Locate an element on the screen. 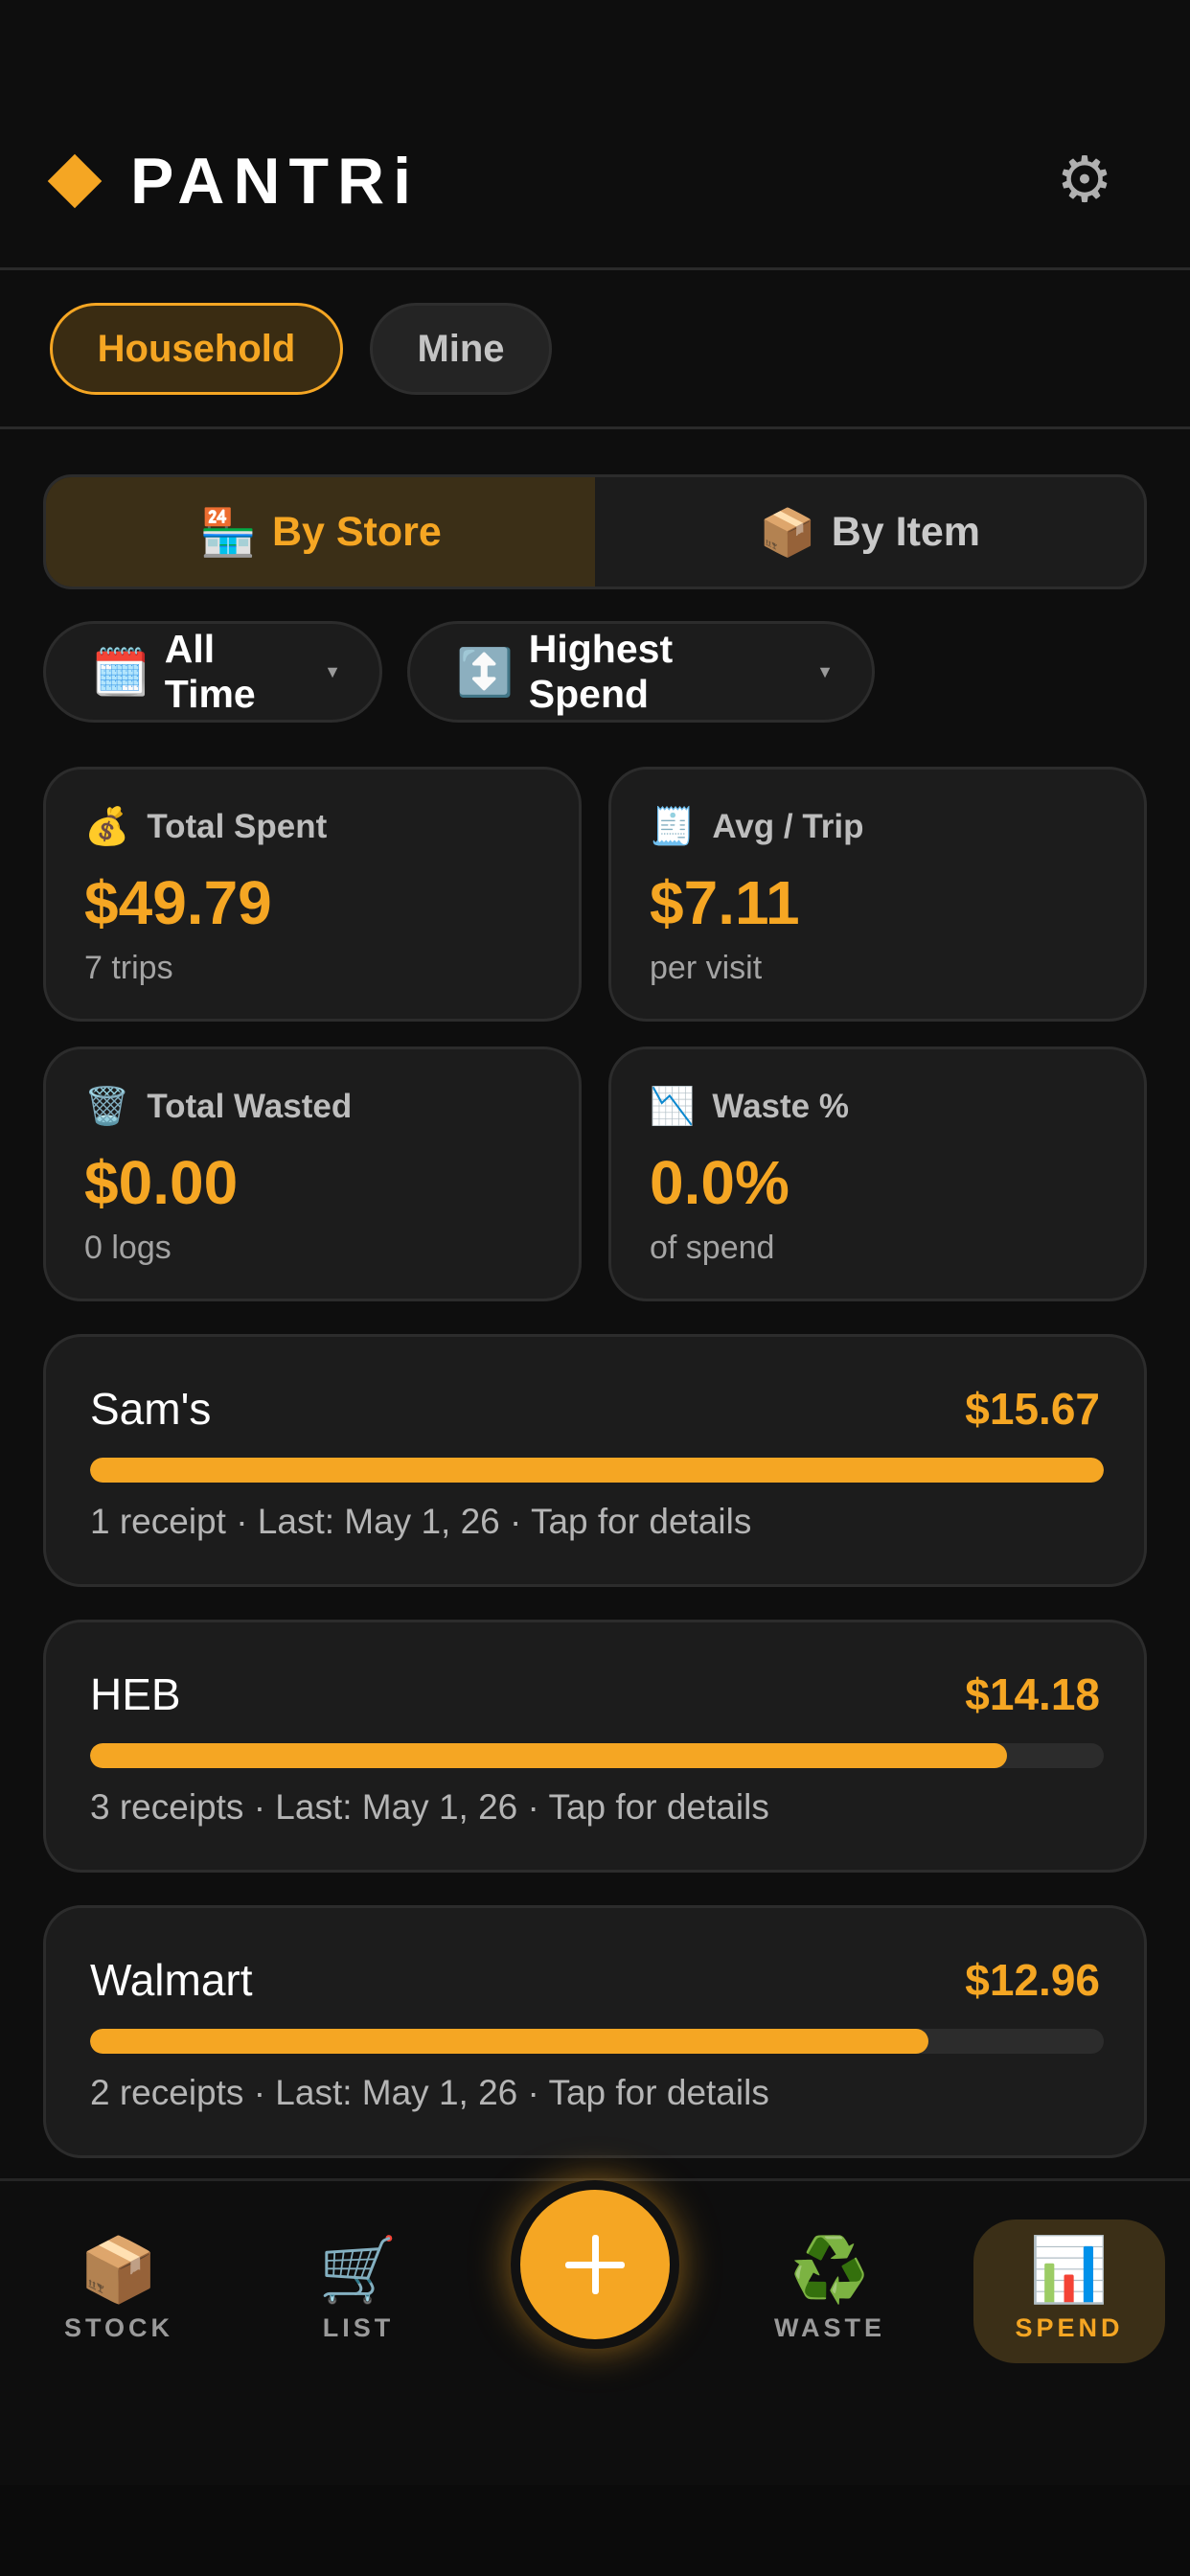  money-bag-icon: 💰 is located at coordinates (107, 827).